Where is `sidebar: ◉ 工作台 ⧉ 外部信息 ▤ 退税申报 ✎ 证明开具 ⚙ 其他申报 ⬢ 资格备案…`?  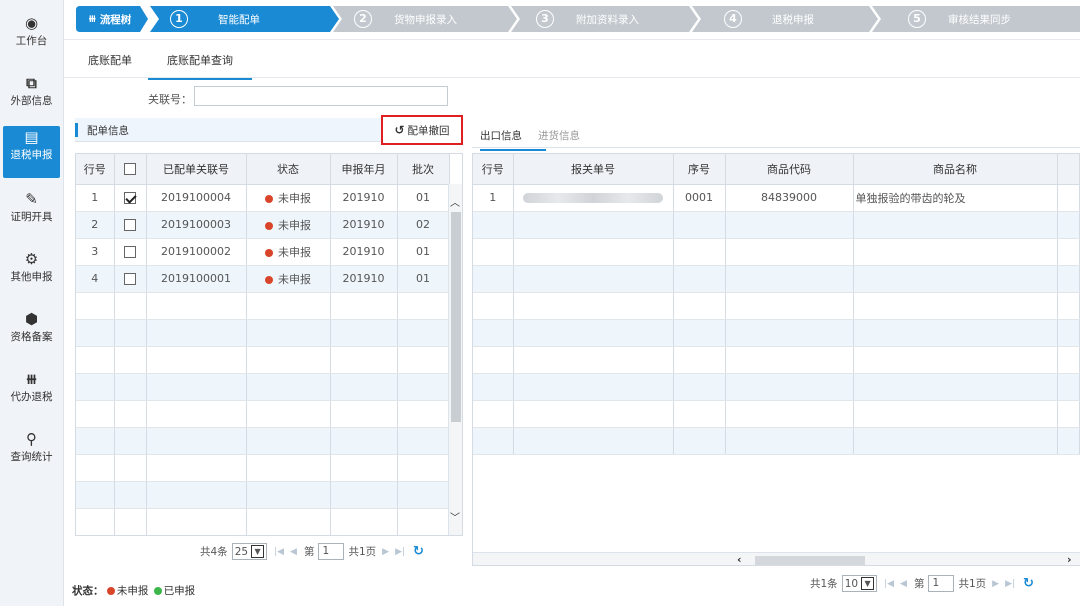
sidebar: ◉ 工作台 ⧉ 外部信息 ▤ 退税申报 ✎ 证明开具 ⚙ 其他申报 ⬢ 资格备案… is located at coordinates (32, 303).